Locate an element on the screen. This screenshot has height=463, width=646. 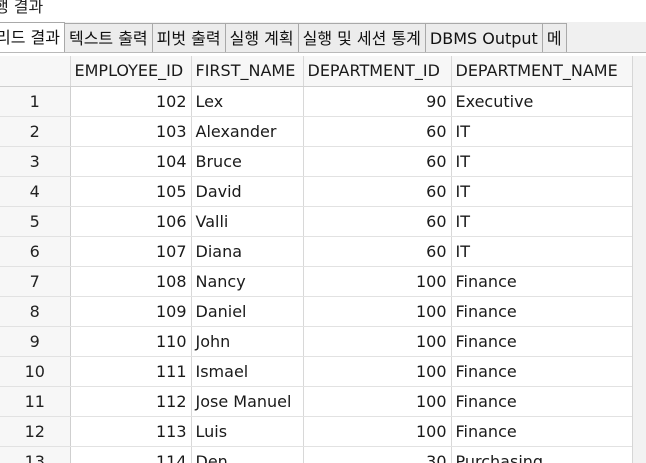
tab-more: 메 is located at coordinates (554, 37).